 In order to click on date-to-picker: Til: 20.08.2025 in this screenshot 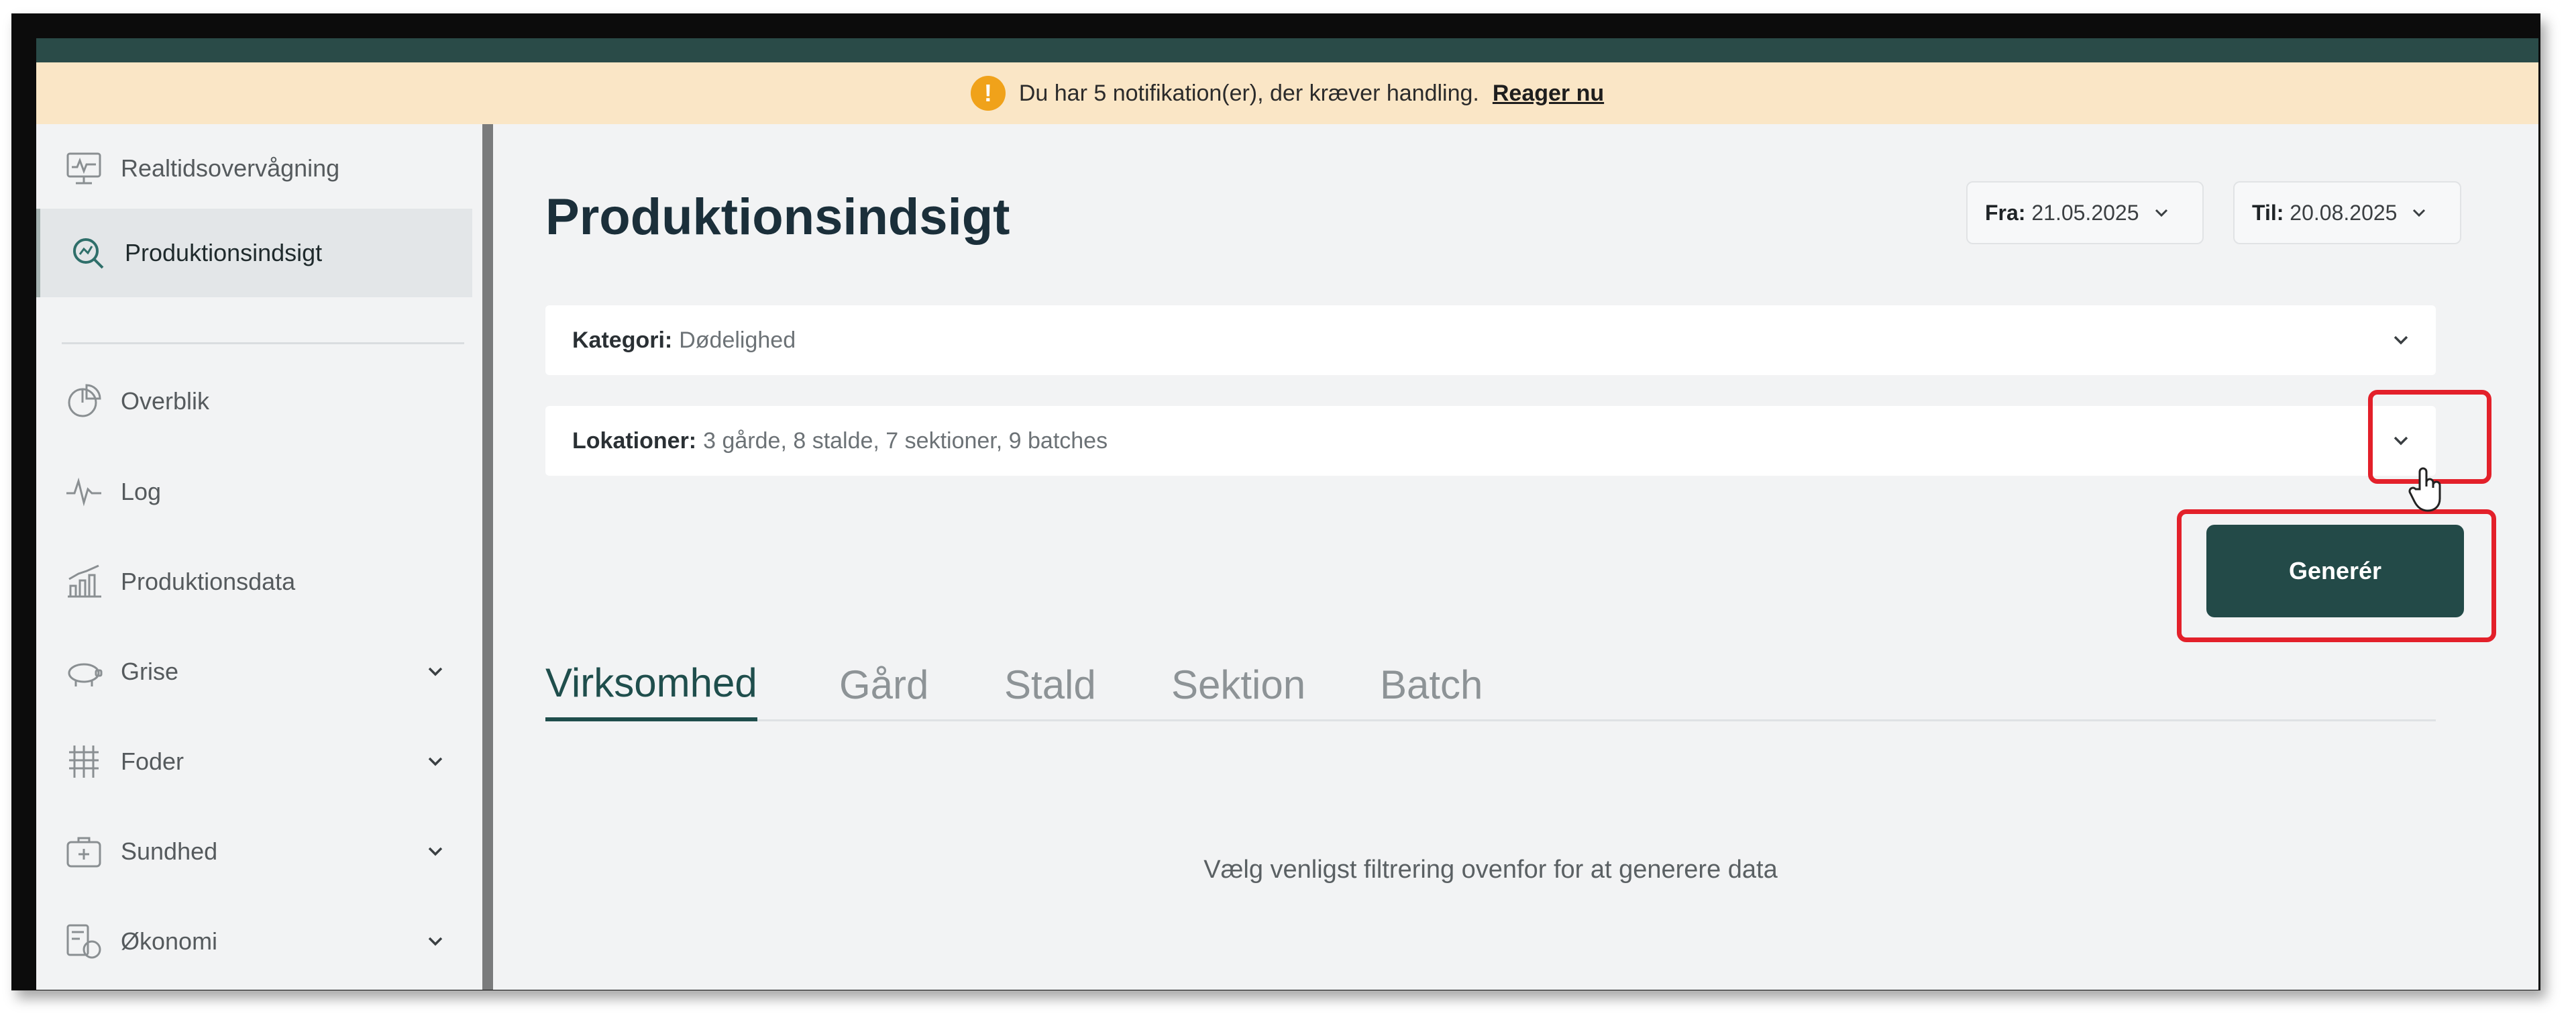, I will do `click(2347, 212)`.